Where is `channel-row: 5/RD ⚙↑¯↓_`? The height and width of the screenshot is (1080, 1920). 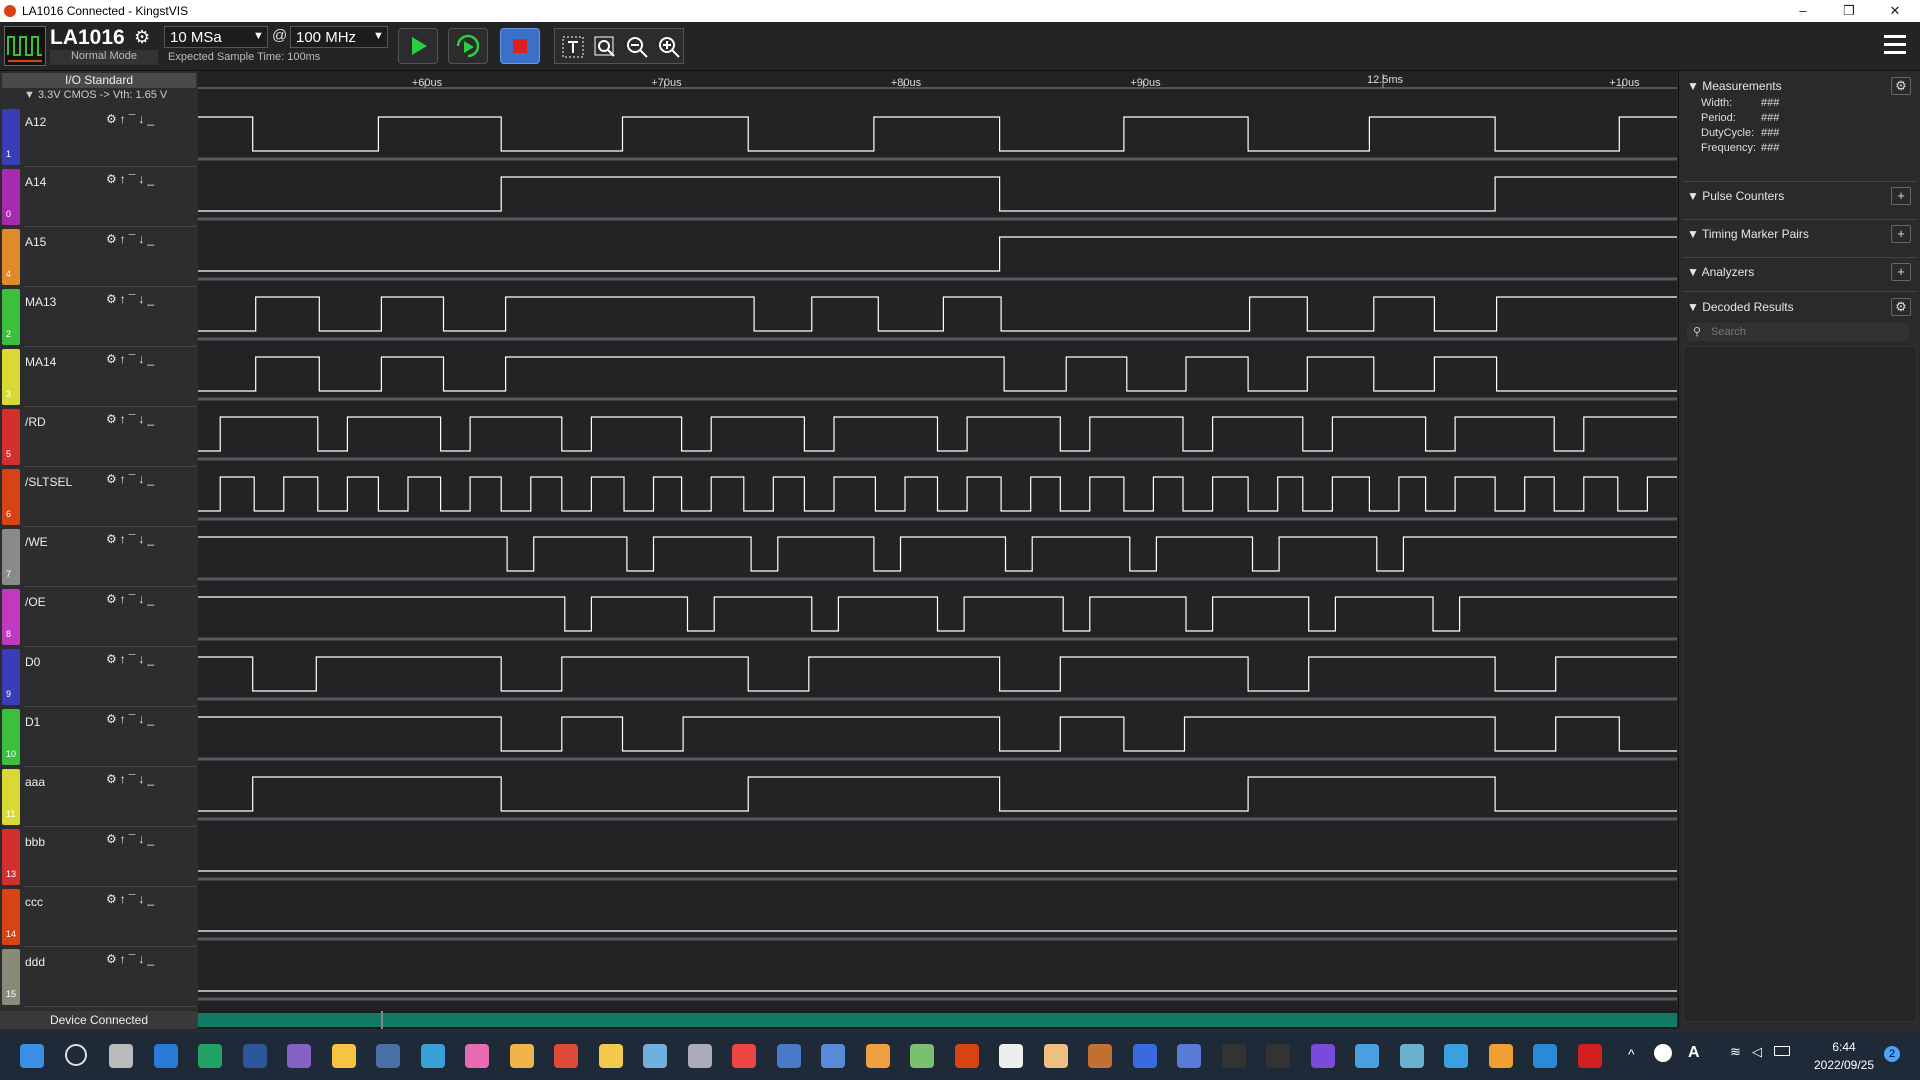 channel-row: 5/RD ⚙↑¯↓_ is located at coordinates (99, 437).